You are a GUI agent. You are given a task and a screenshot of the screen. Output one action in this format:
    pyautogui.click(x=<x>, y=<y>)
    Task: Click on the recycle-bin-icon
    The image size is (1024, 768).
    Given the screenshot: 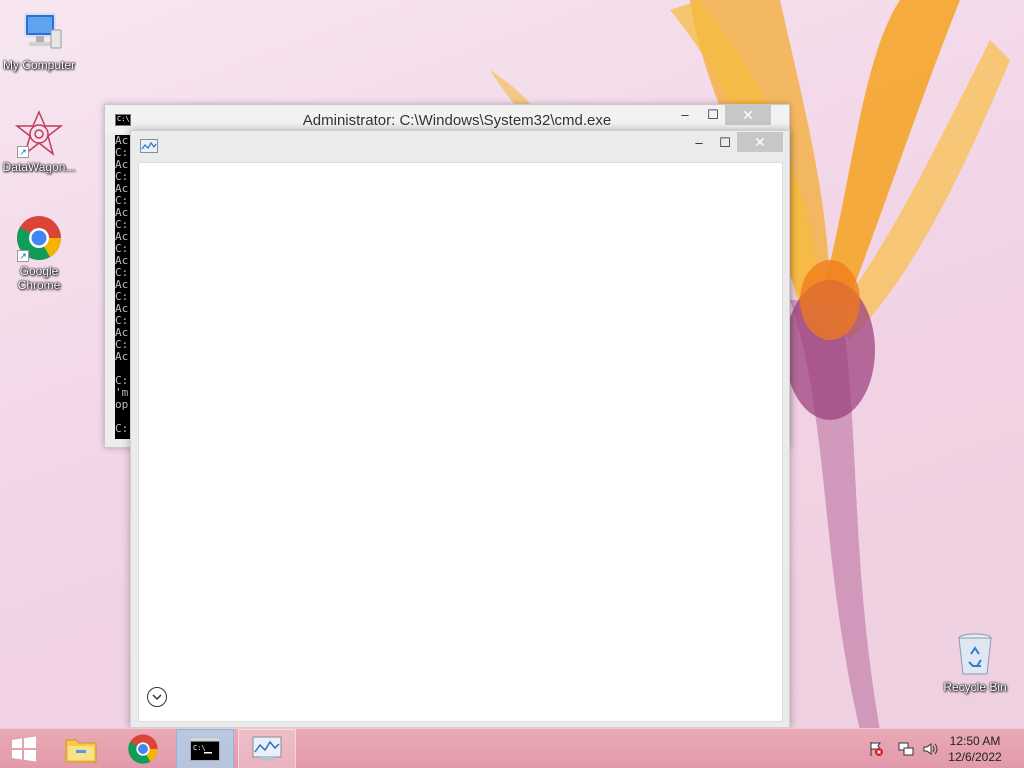 What is the action you would take?
    pyautogui.click(x=975, y=654)
    